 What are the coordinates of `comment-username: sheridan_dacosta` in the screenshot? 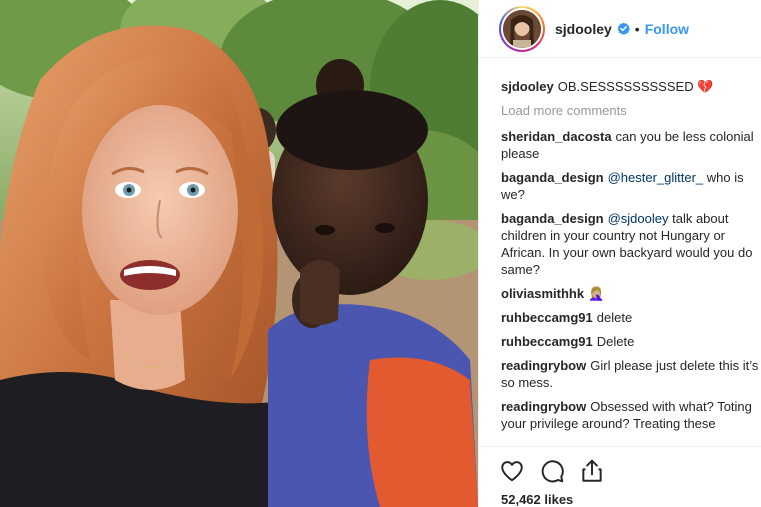 It's located at (556, 136).